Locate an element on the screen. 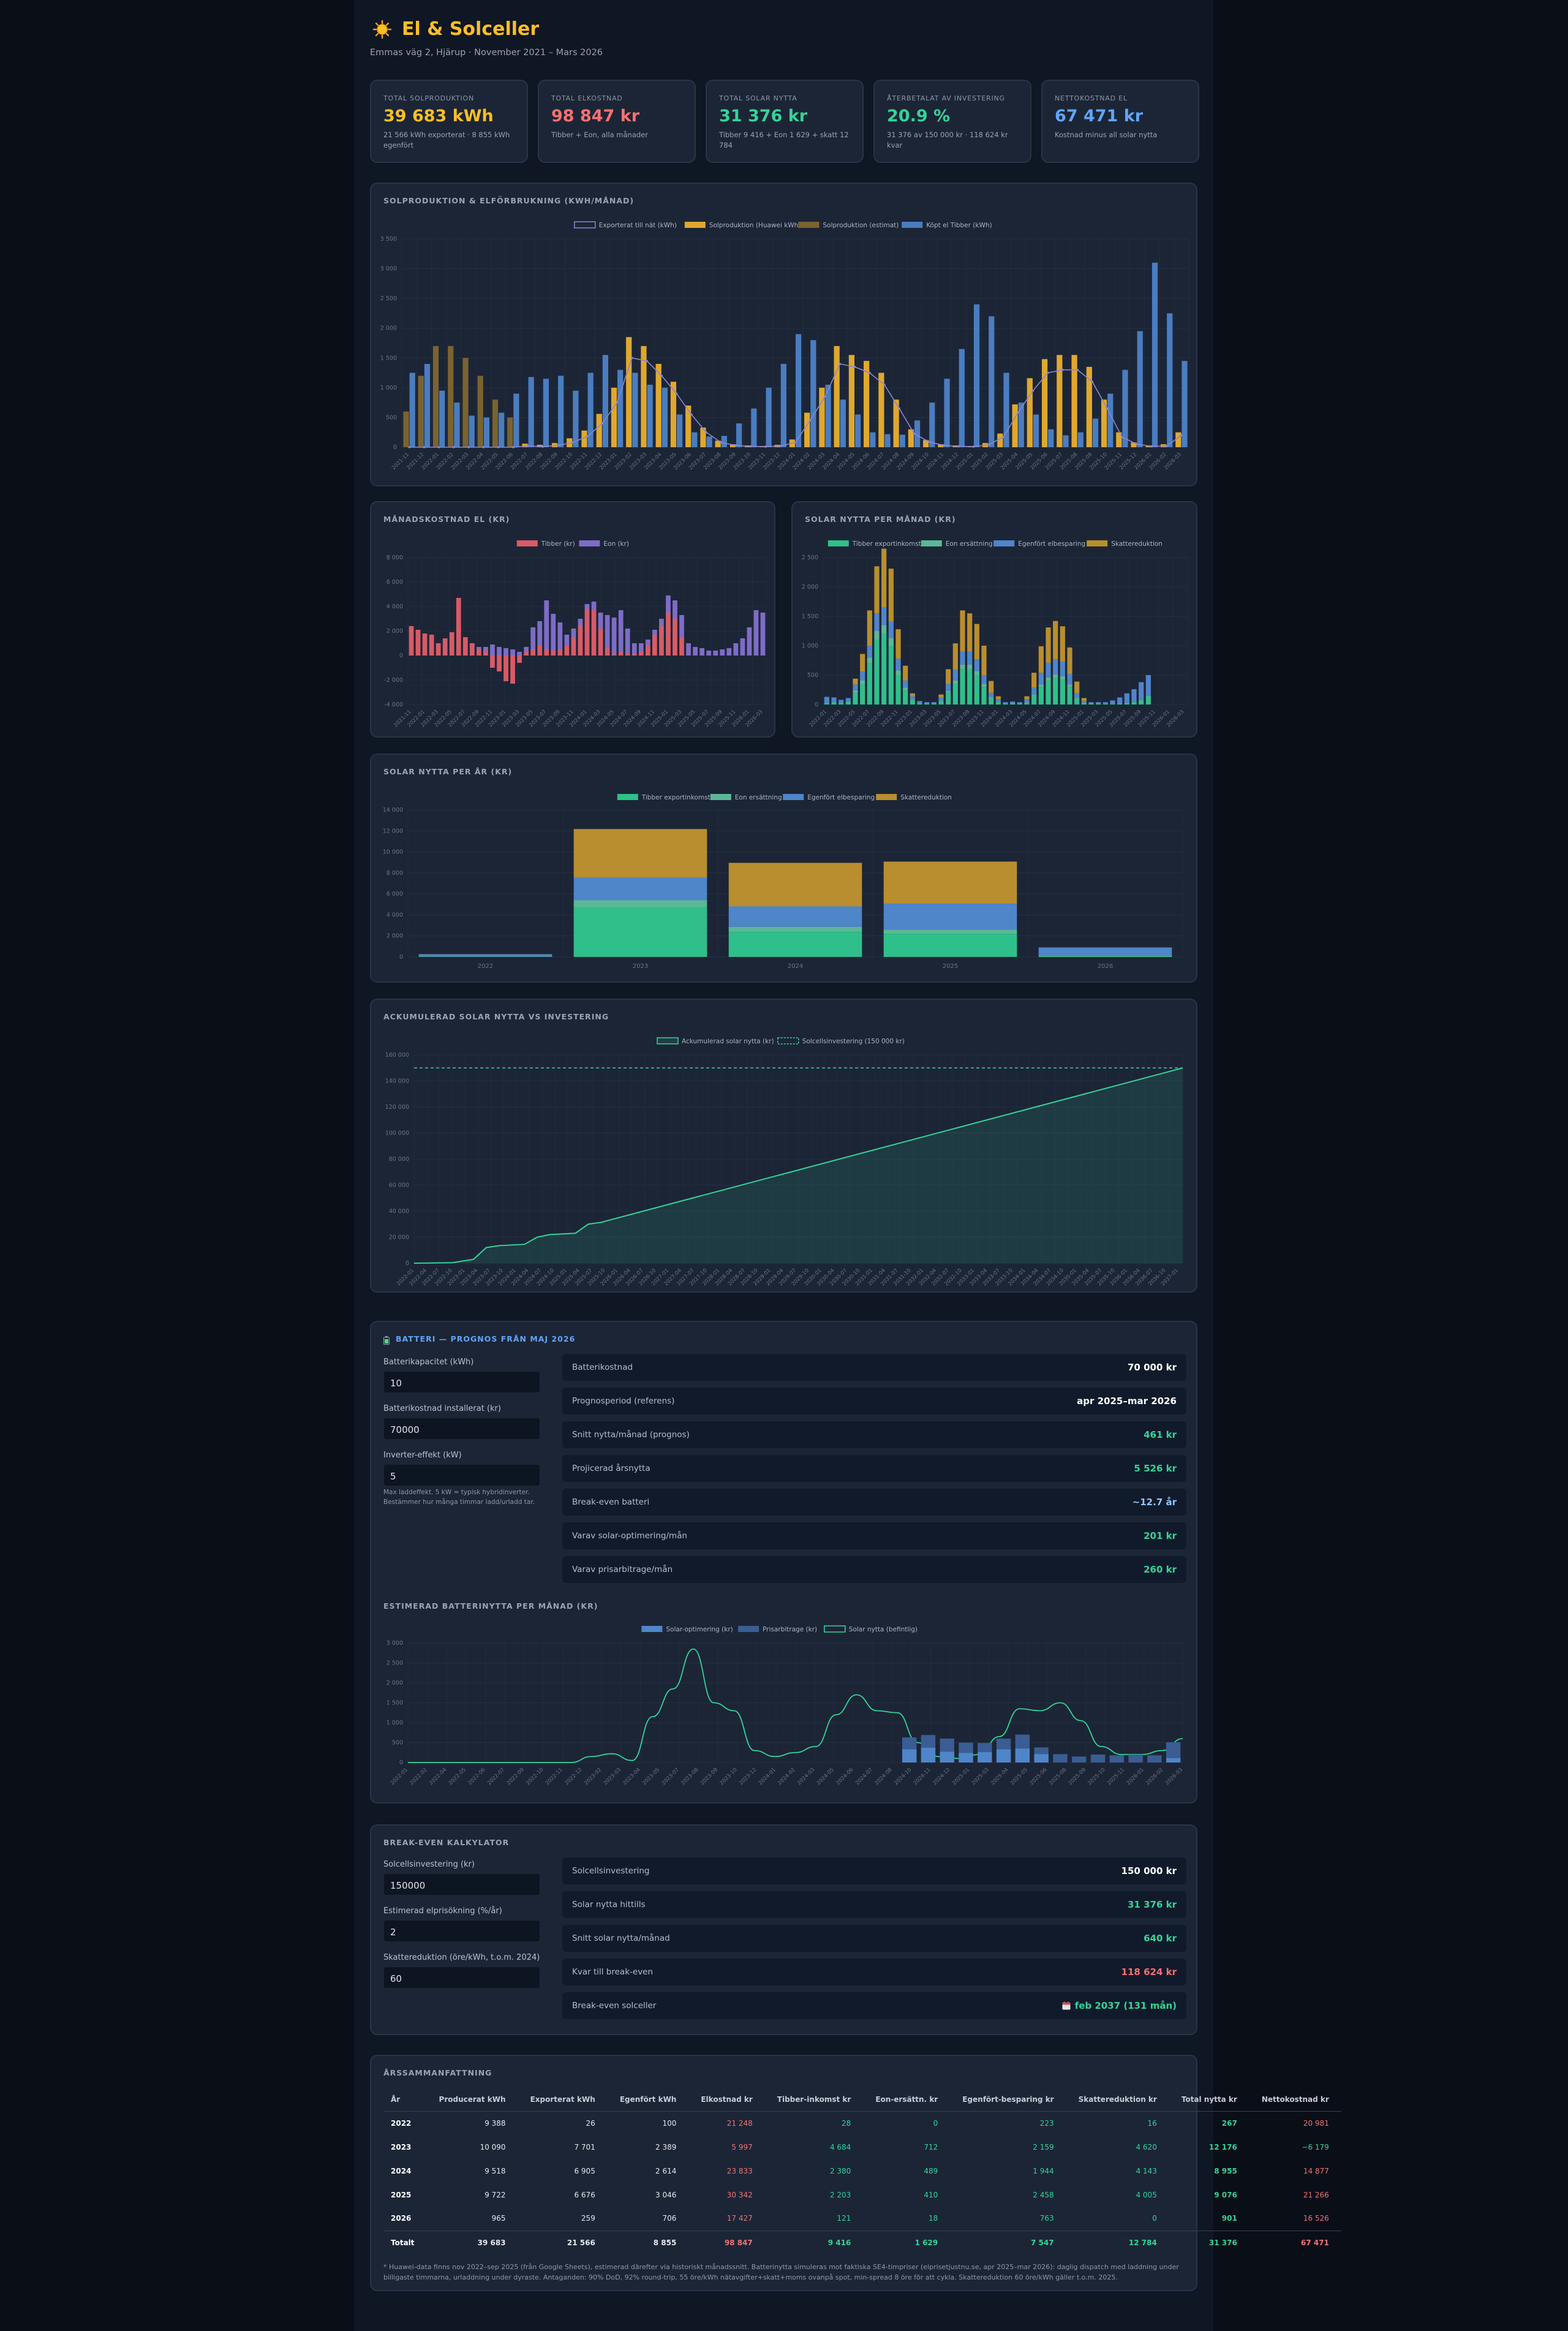 The image size is (1568, 2331). x-tick-label: 2025-10 is located at coordinates (1096, 1776).